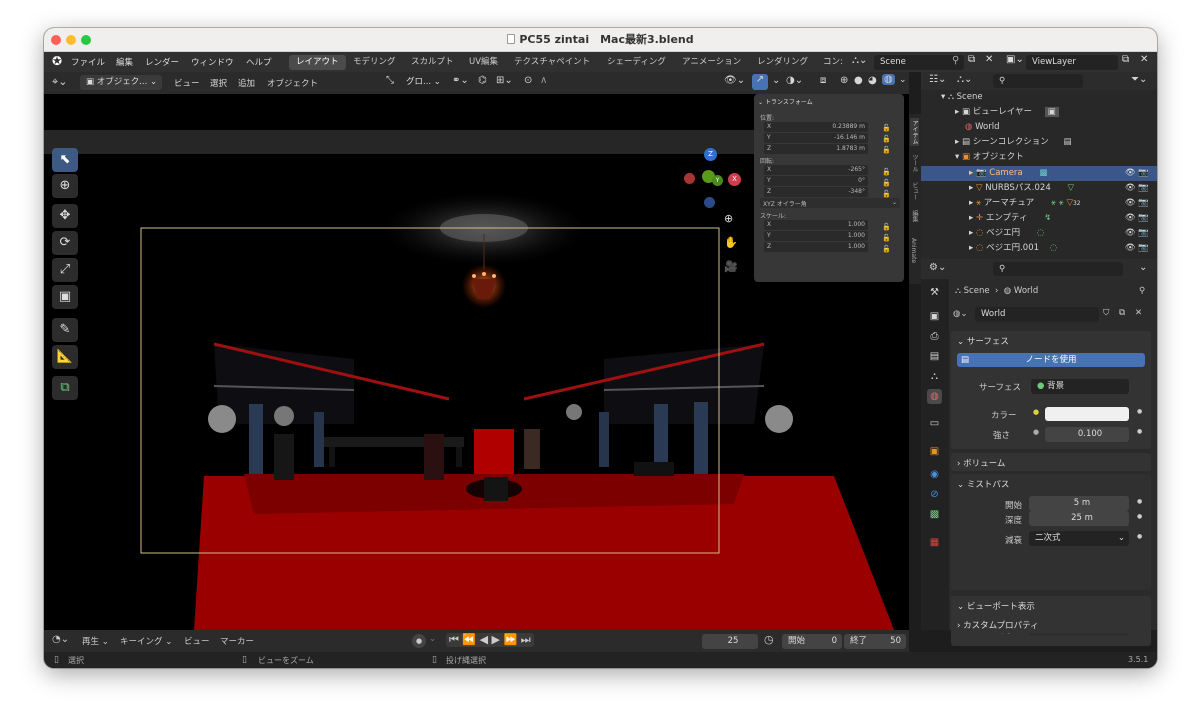  What do you see at coordinates (65, 216) in the screenshot?
I see `tool-move: ✥` at bounding box center [65, 216].